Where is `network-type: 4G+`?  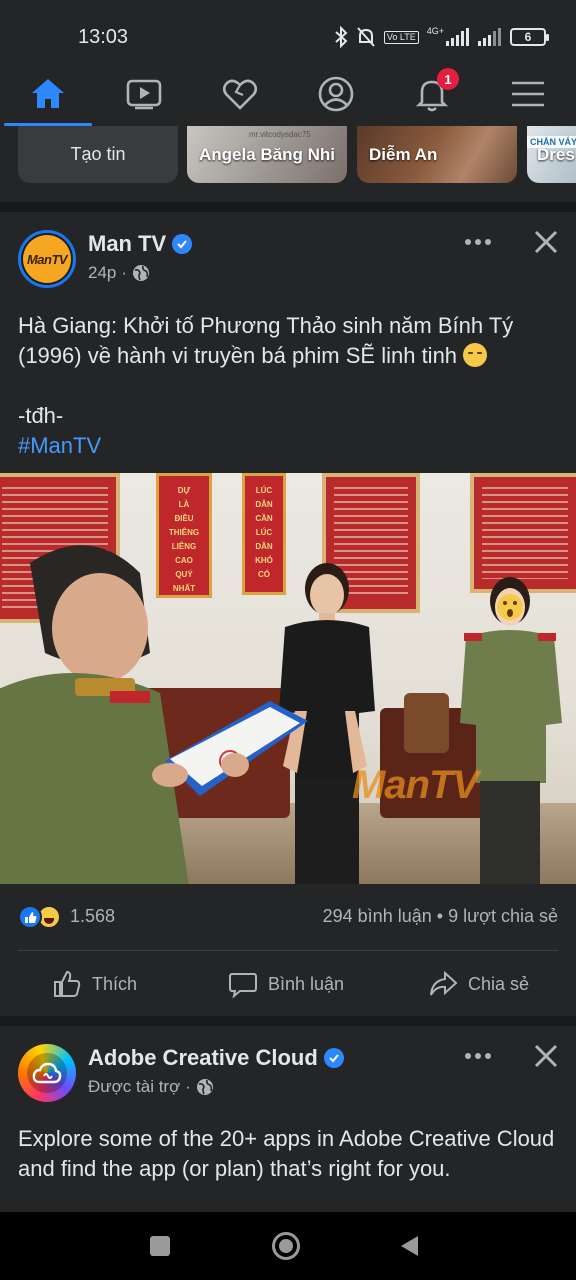
network-type: 4G+ is located at coordinates (435, 31).